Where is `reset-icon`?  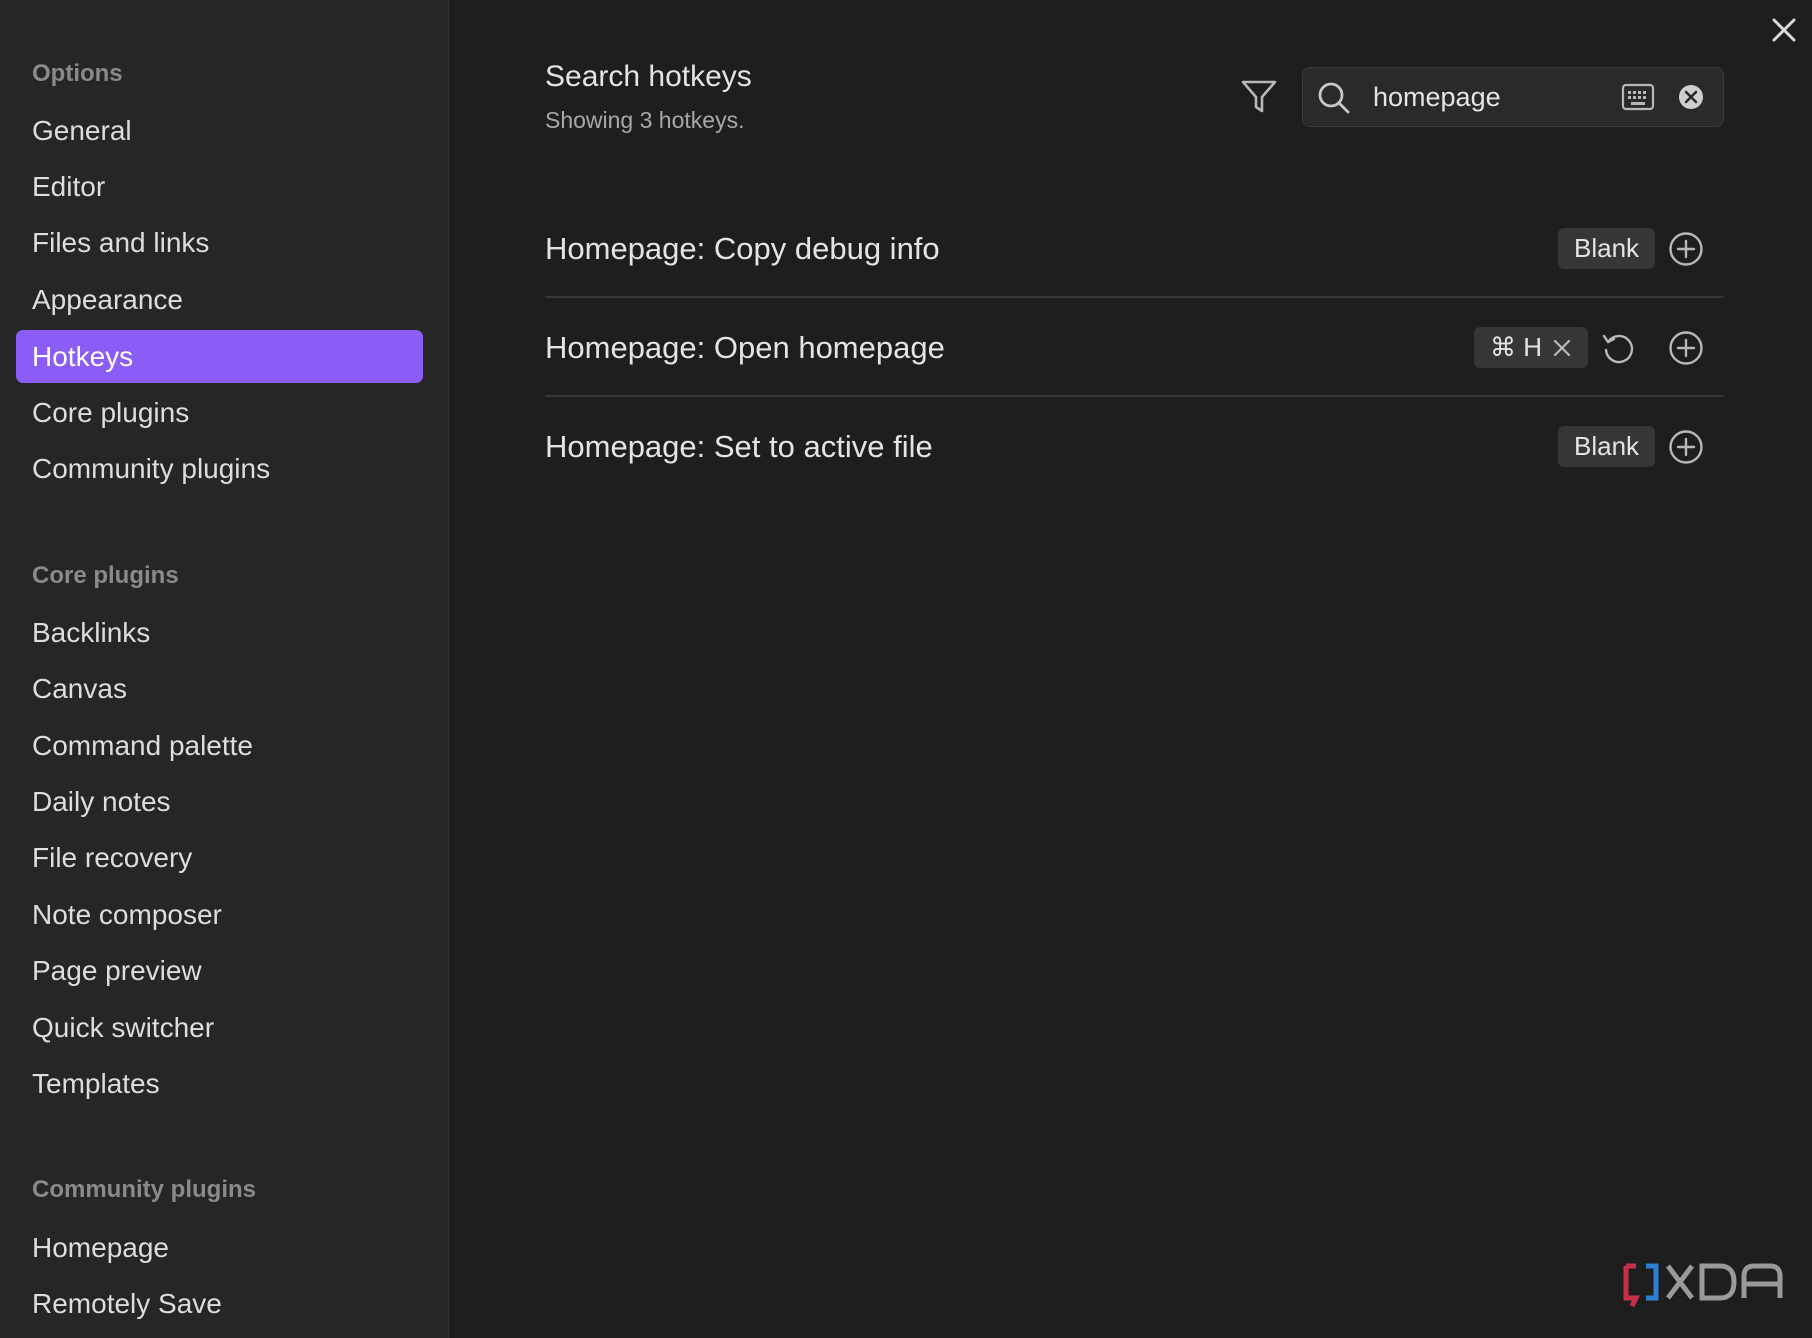
reset-icon is located at coordinates (1618, 349).